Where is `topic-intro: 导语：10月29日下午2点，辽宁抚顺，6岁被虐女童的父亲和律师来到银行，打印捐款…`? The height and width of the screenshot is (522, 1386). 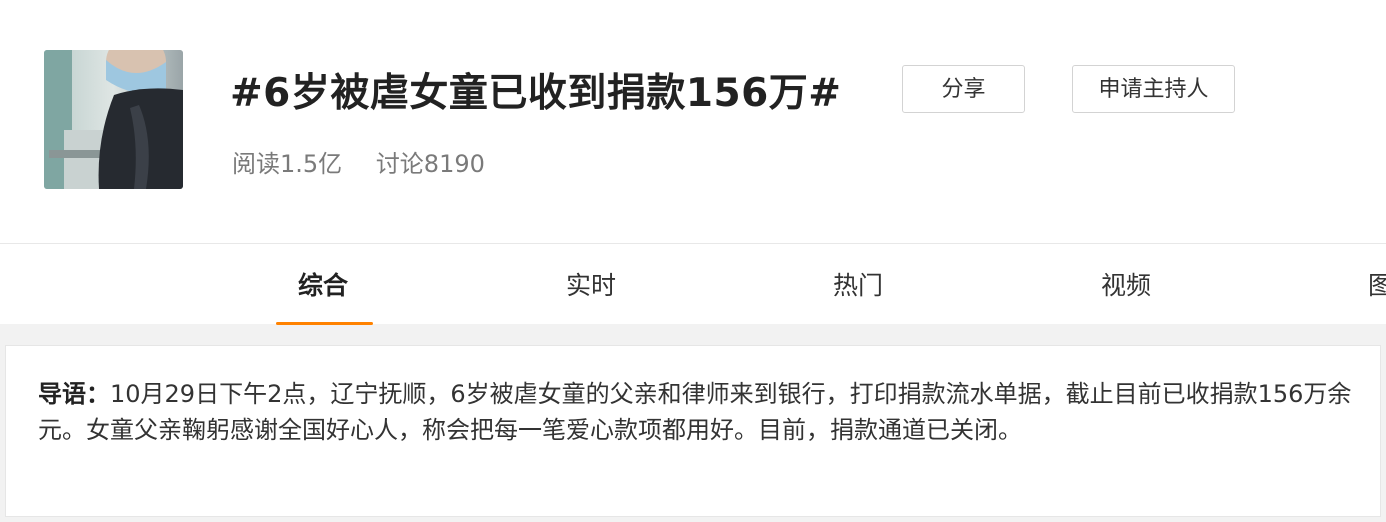 topic-intro: 导语：10月29日下午2点，辽宁抚顺，6岁被虐女童的父亲和律师来到银行，打印捐款… is located at coordinates (695, 412).